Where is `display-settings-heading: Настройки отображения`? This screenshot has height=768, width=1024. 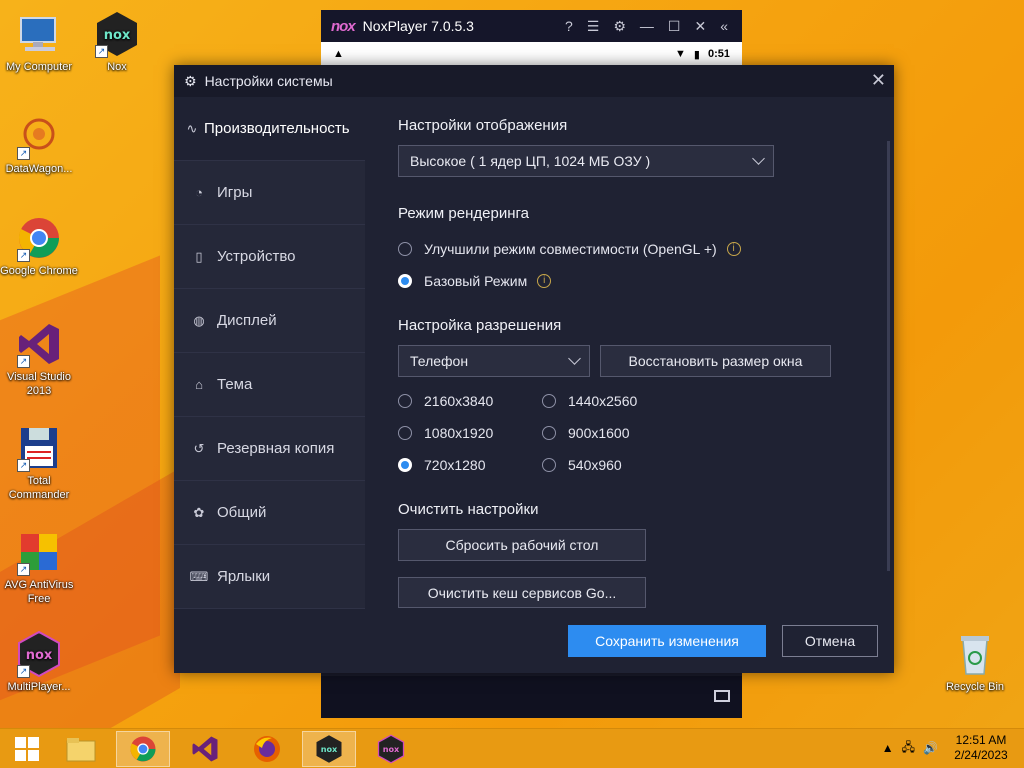
display-settings-heading: Настройки отображения is located at coordinates (483, 125).